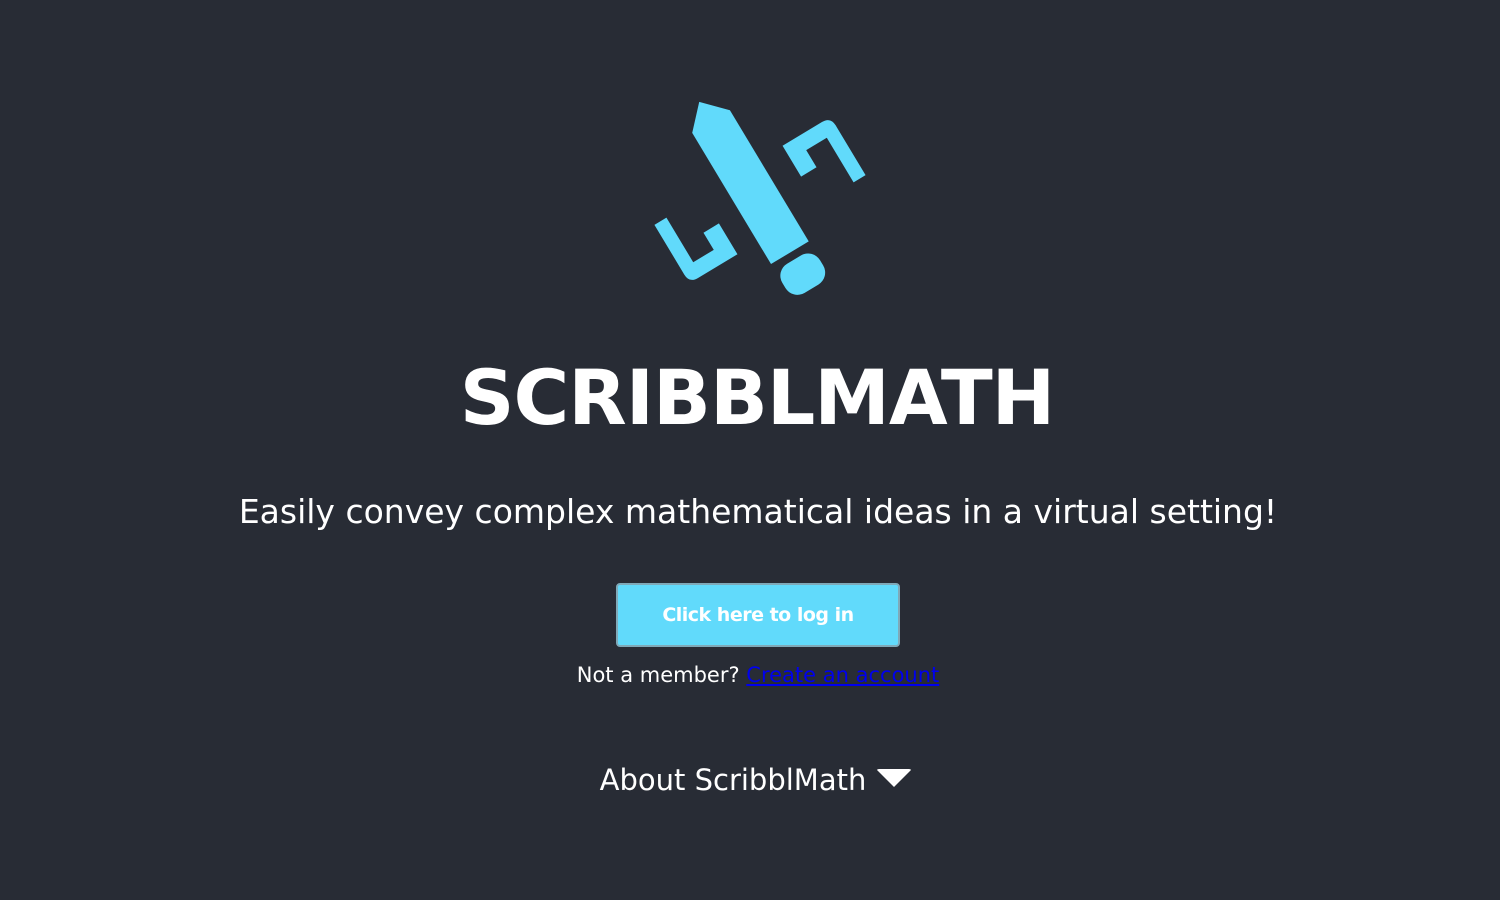 The height and width of the screenshot is (900, 1500). I want to click on about-toggle: About ScribblMath, so click(753, 780).